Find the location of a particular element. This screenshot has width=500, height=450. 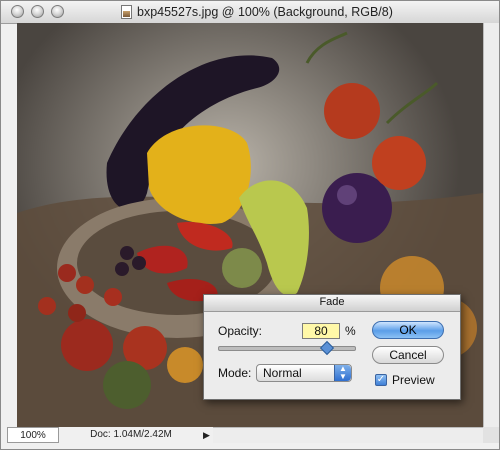

blend-mode-value: Normal is located at coordinates (282, 373).